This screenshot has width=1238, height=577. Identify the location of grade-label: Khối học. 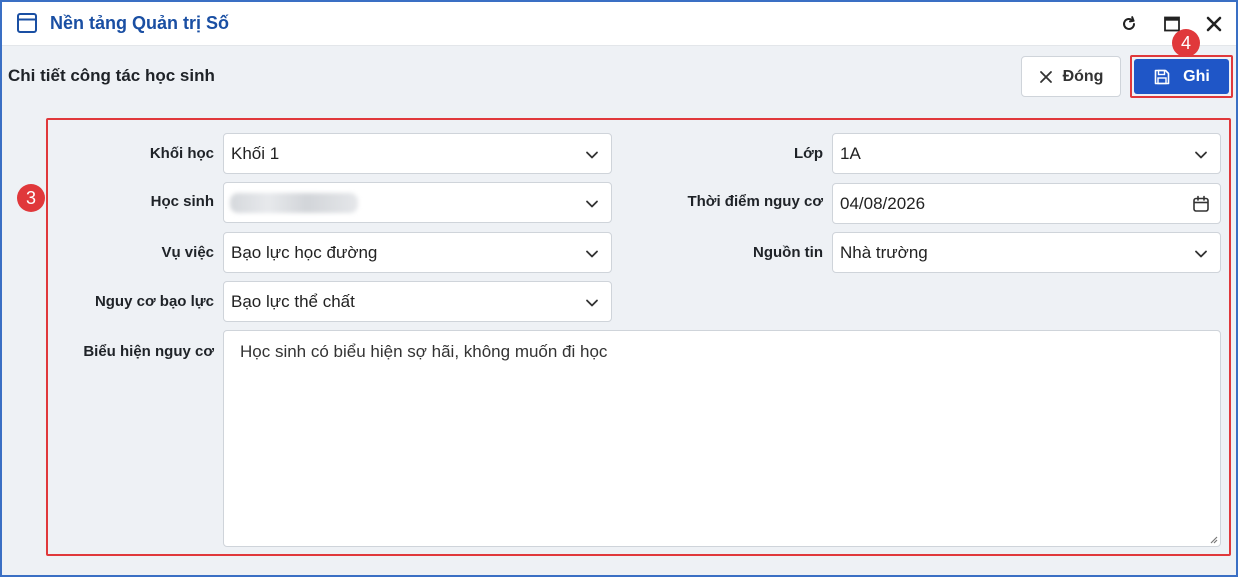
(181, 153).